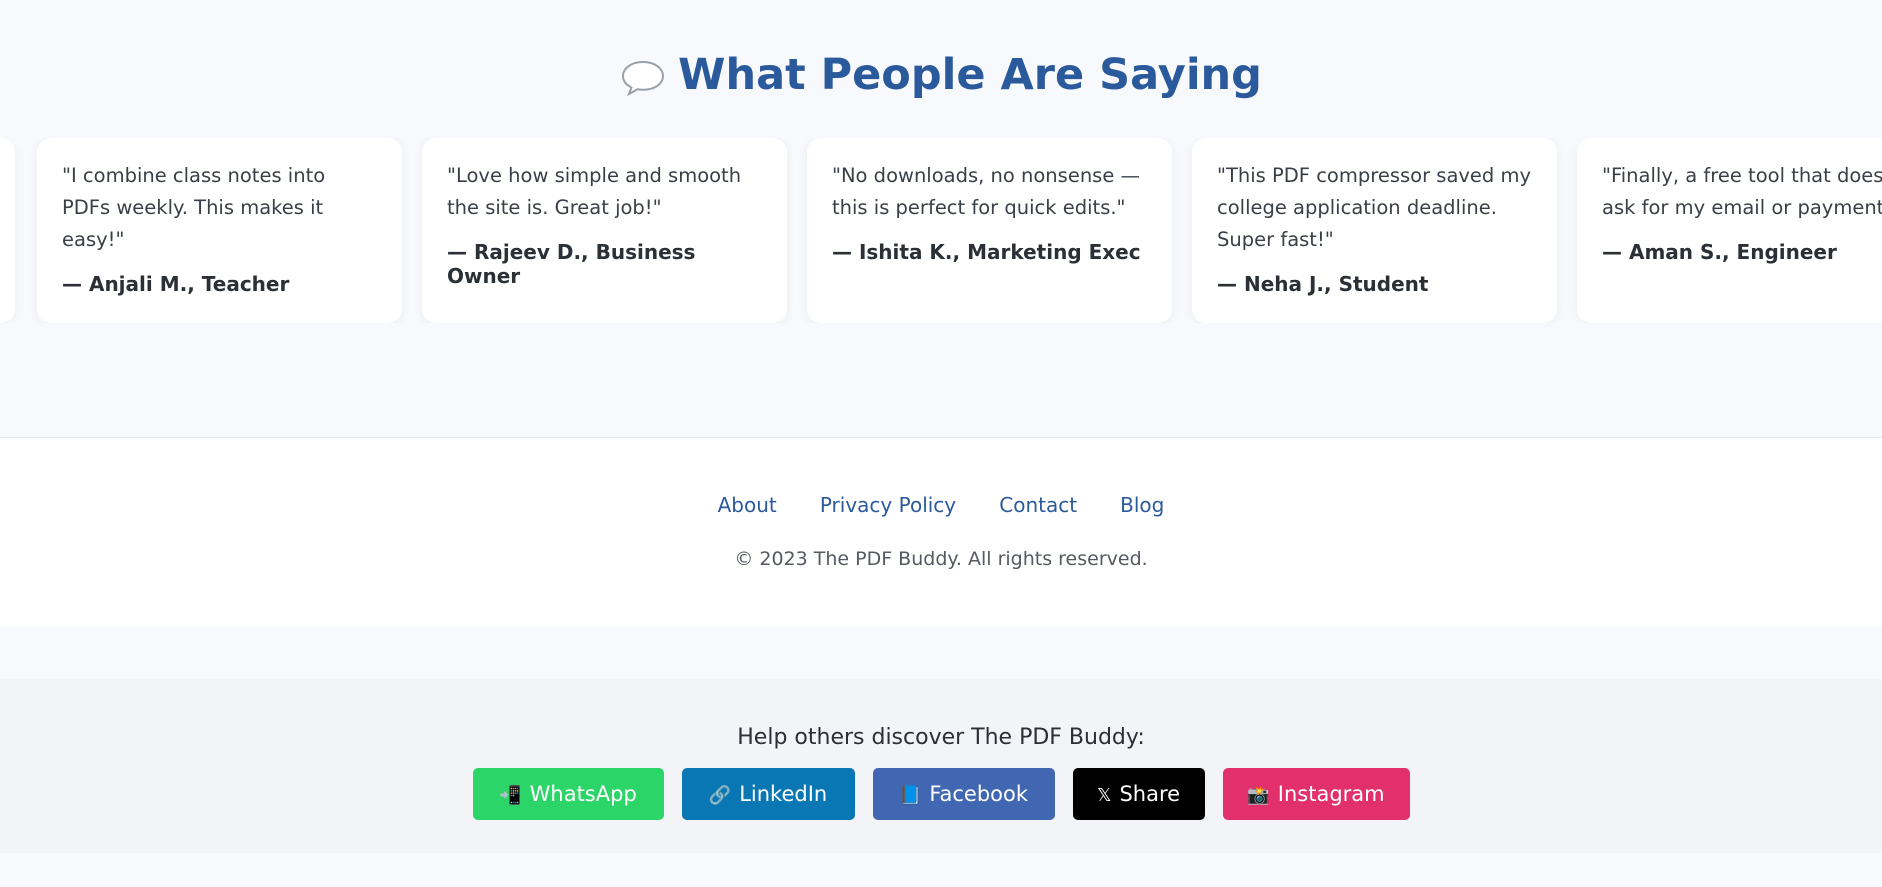  Describe the element at coordinates (1258, 795) in the screenshot. I see `camera-icon: 📸` at that location.